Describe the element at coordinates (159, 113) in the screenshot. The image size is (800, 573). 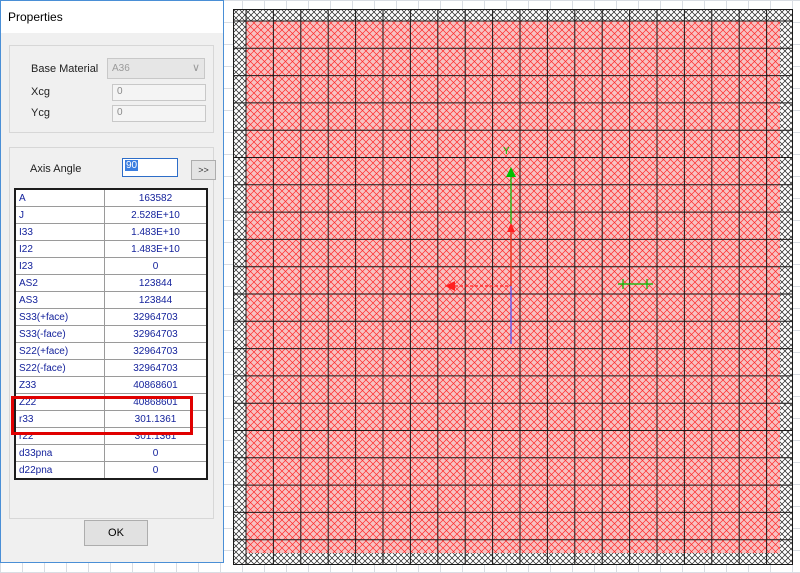
I see `ycg-field: 0` at that location.